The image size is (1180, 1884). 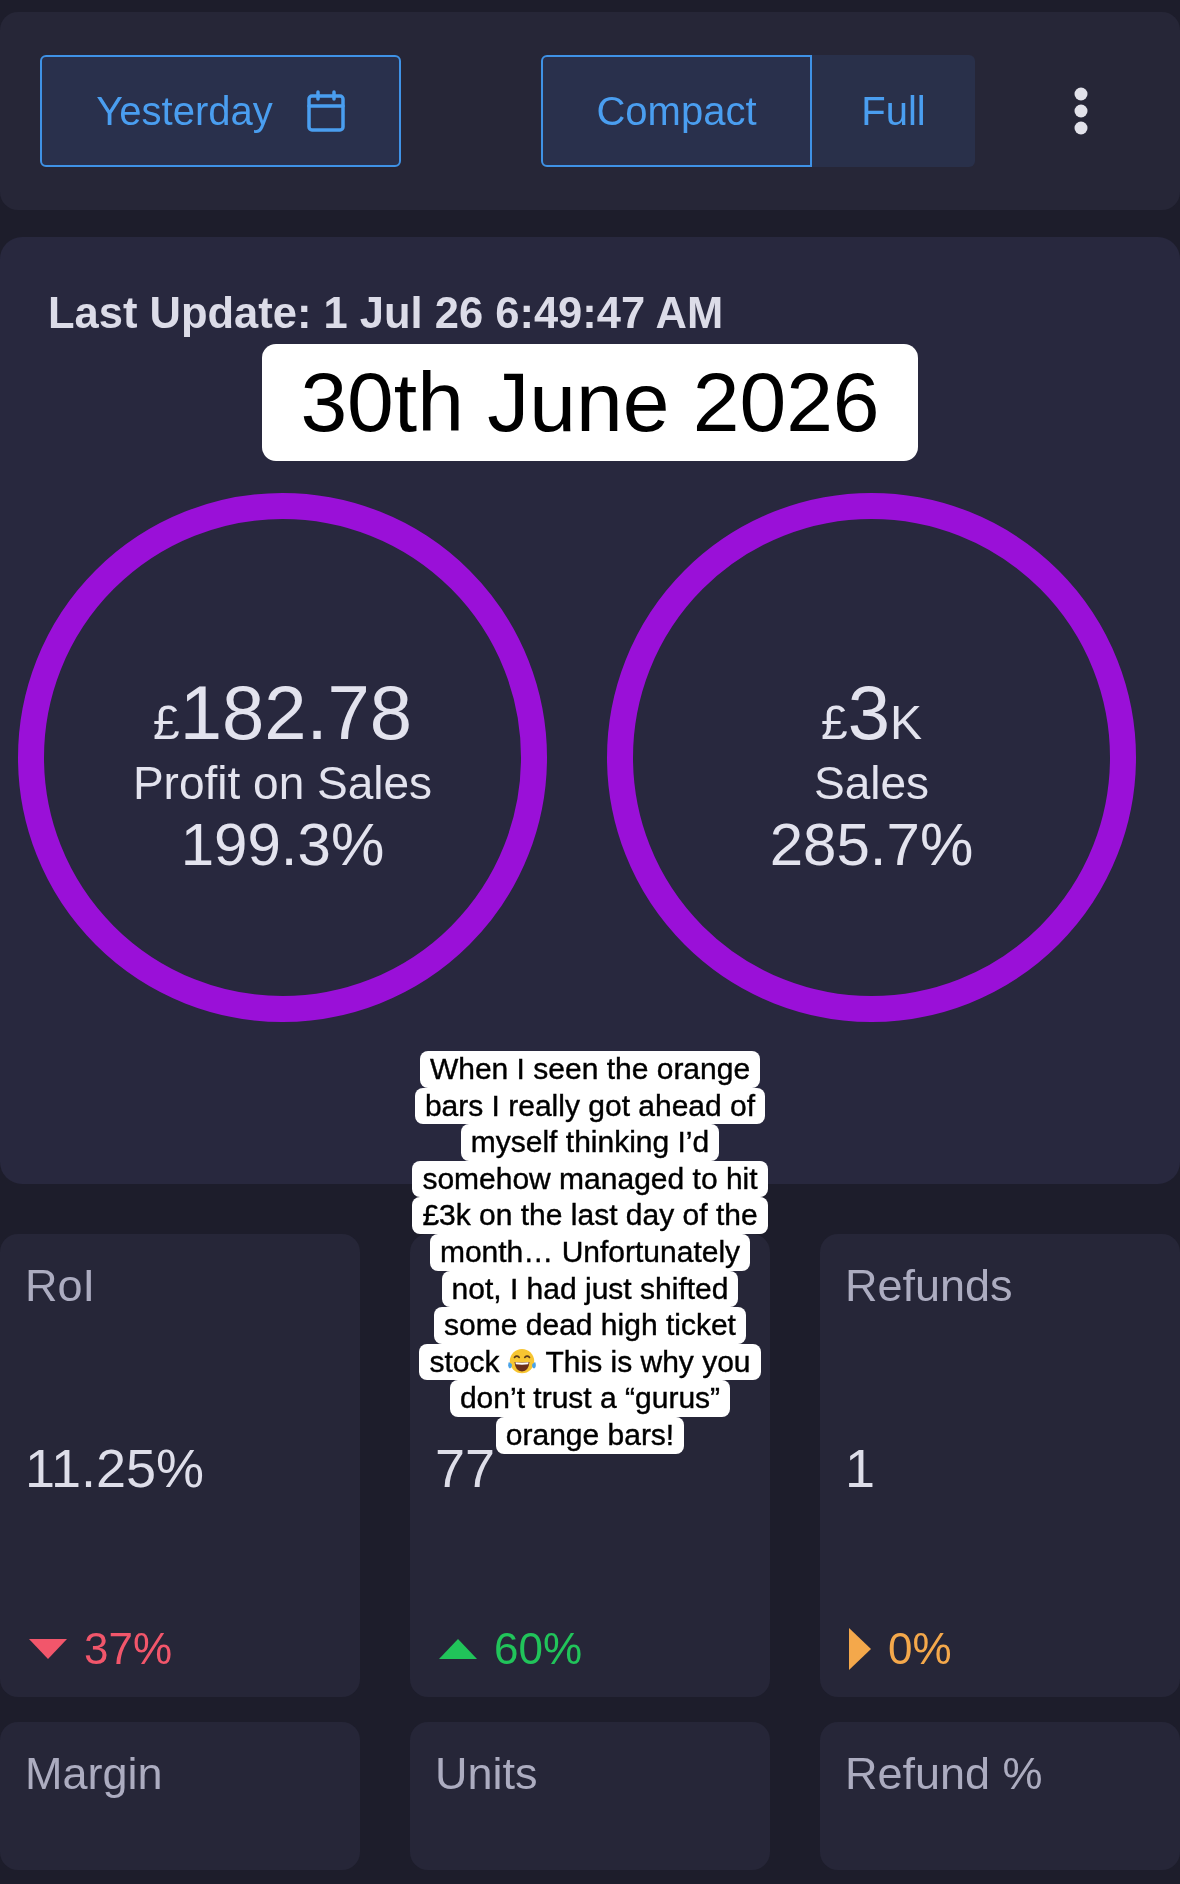 What do you see at coordinates (386, 313) in the screenshot?
I see `last-update-text: Last Update: 1 Jul 26 6:49:47 AM` at bounding box center [386, 313].